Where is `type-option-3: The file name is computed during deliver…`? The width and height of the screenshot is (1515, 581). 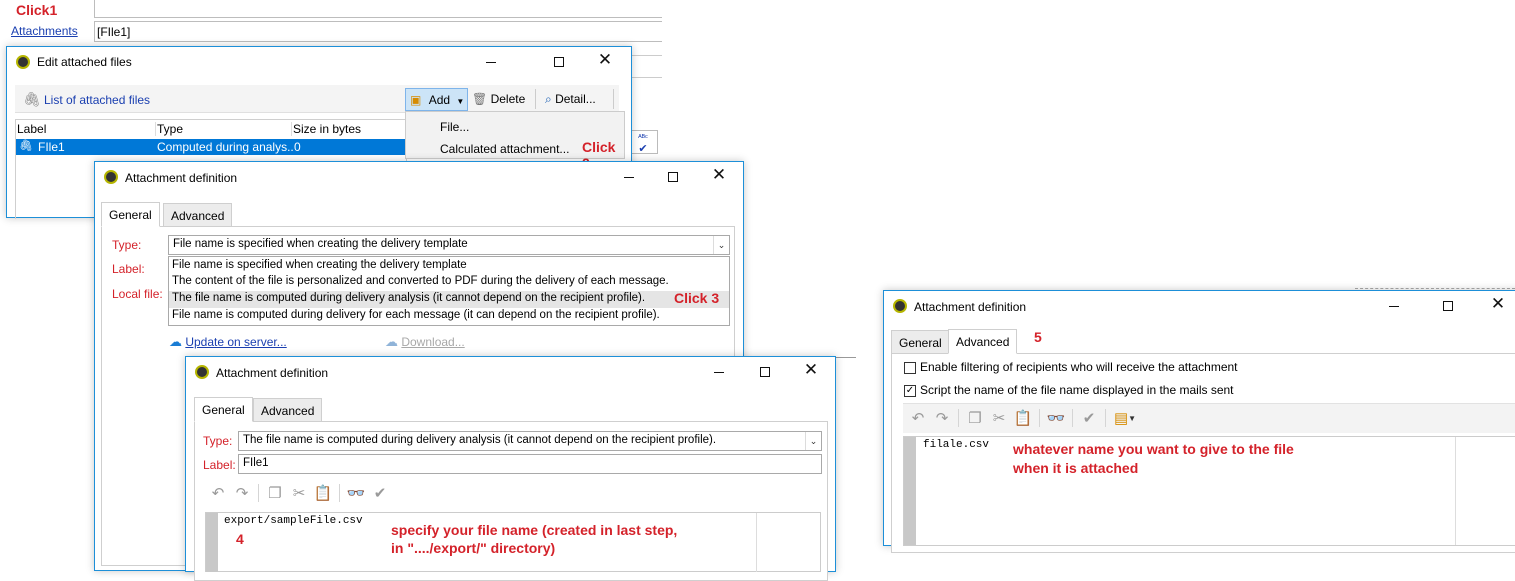
type-option-3: The file name is computed during deliver… is located at coordinates (449, 299).